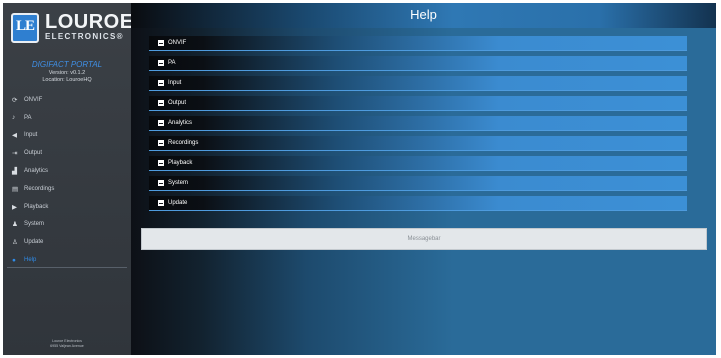  I want to click on accordion-section-label: Recordings, so click(183, 143).